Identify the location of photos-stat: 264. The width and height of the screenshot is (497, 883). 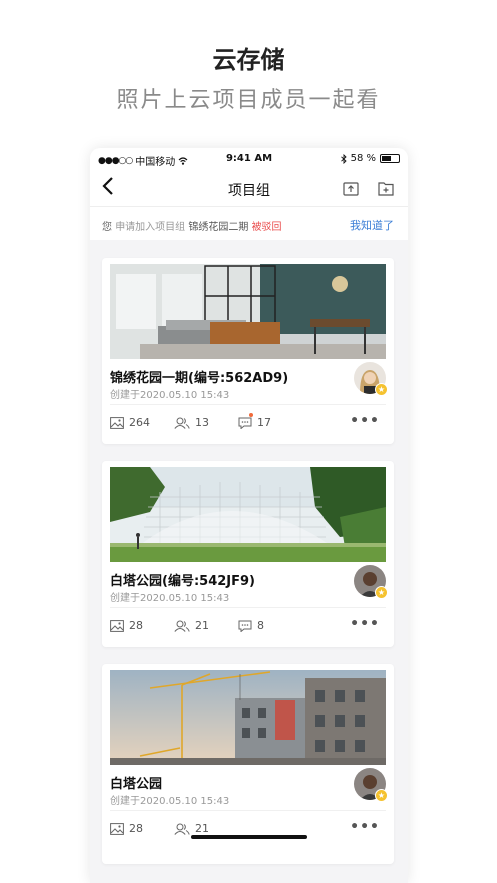
(142, 422).